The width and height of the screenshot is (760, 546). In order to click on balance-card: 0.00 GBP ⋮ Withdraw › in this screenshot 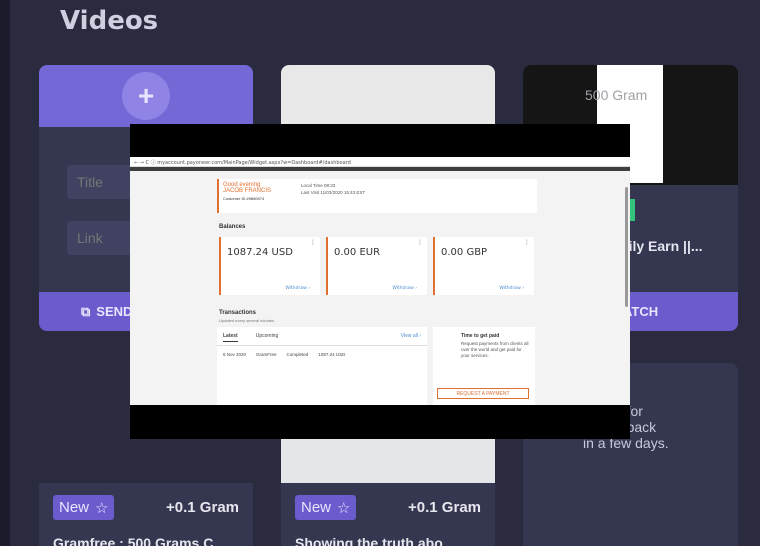, I will do `click(483, 266)`.